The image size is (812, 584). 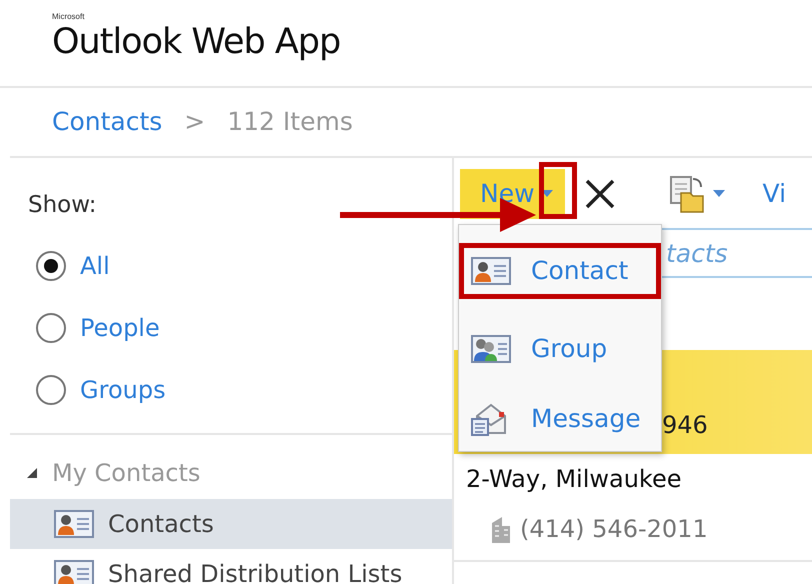 I want to click on close-icon, so click(x=599, y=194).